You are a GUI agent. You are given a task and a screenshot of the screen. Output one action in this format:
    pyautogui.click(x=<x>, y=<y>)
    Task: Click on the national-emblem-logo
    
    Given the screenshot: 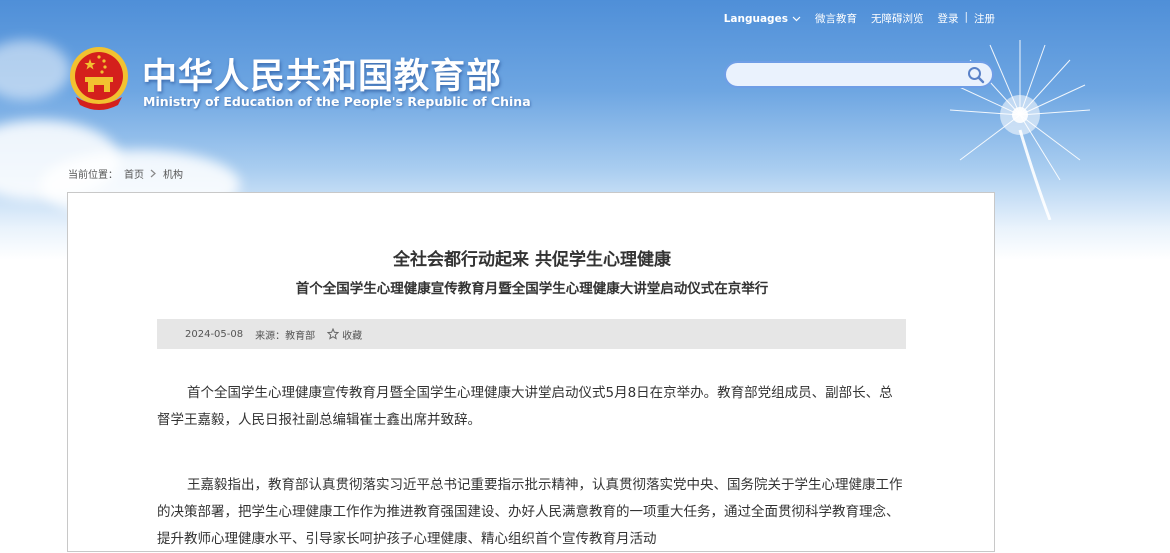 What is the action you would take?
    pyautogui.click(x=99, y=78)
    